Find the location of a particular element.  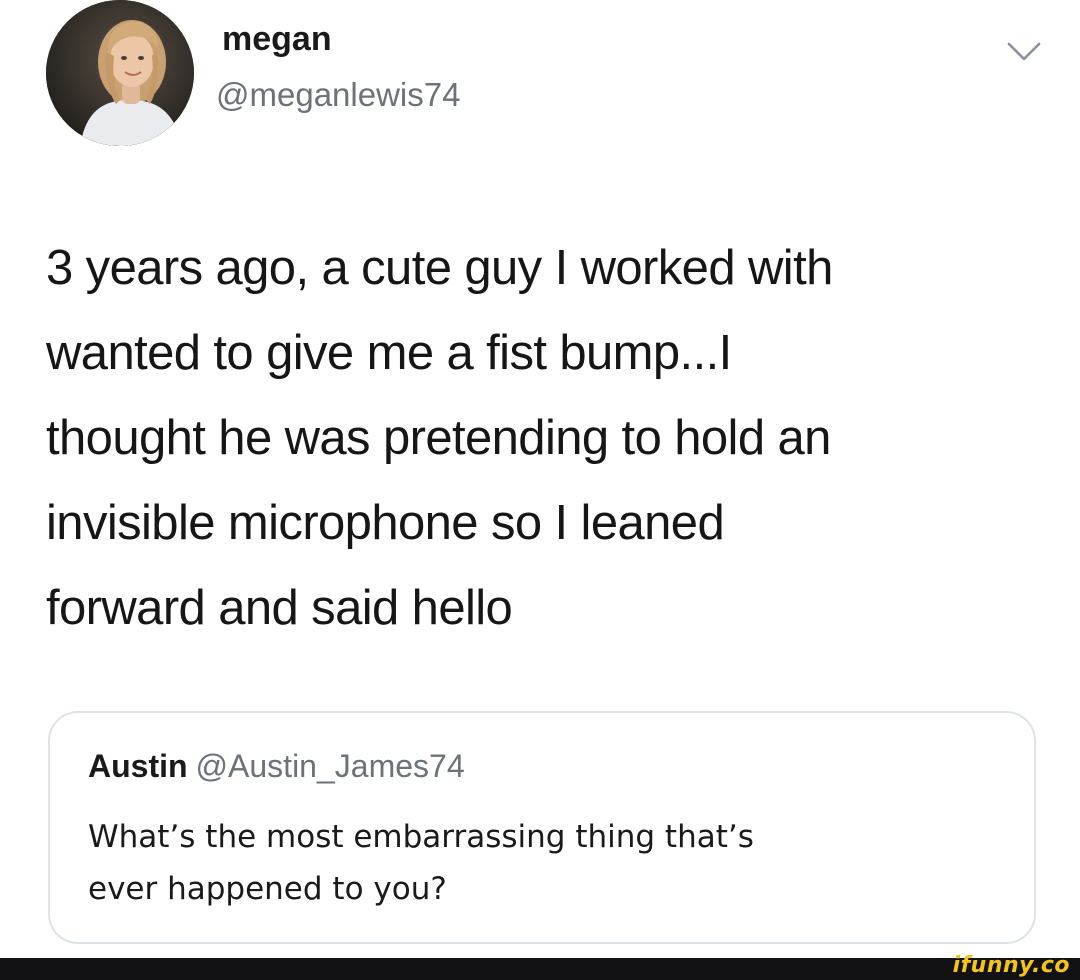

quoted-tweet-header: Austin @Austin_James74 is located at coordinates (276, 766).